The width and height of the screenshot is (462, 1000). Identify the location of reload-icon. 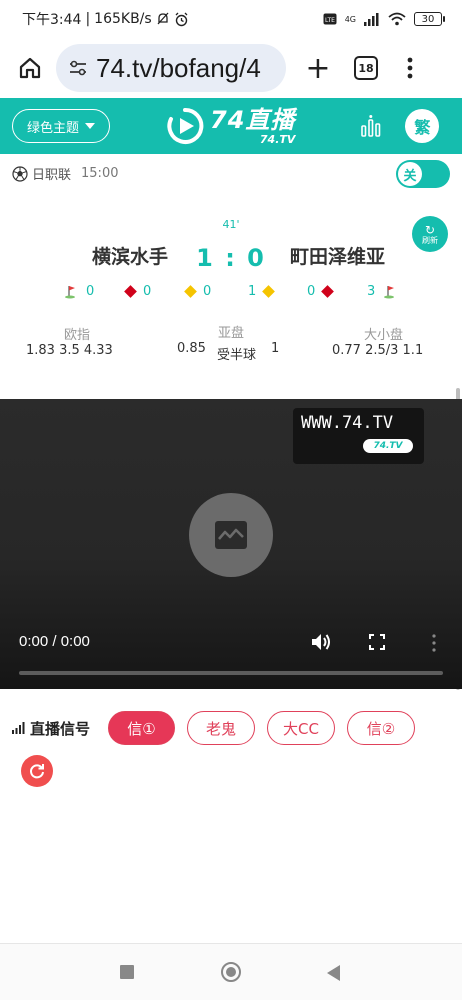
(37, 771).